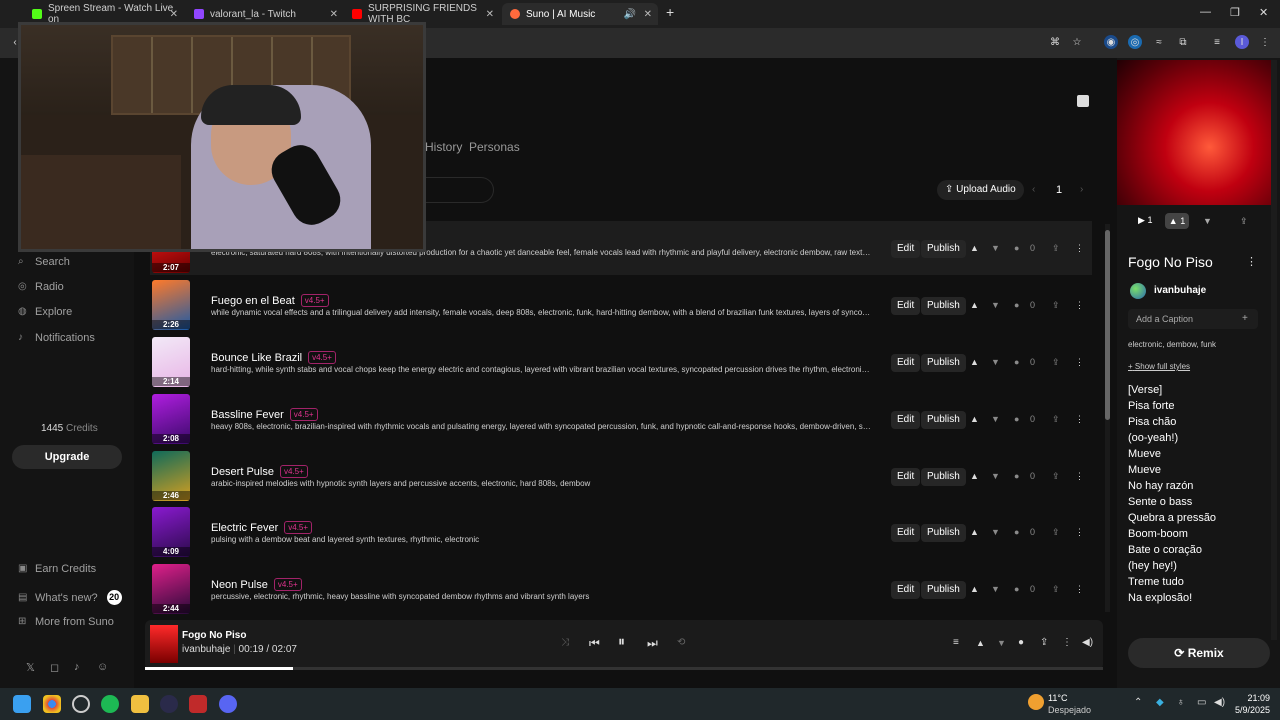 This screenshot has height=720, width=1280. I want to click on upgrade-button: Upgrade, so click(67, 457).